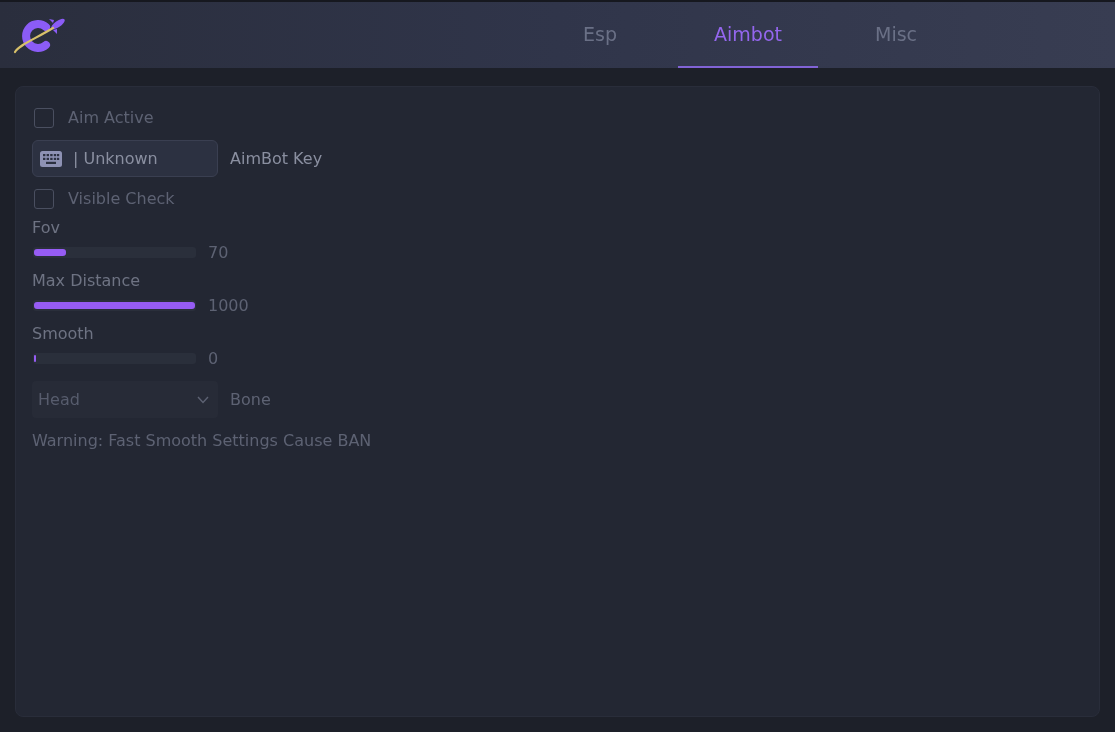  Describe the element at coordinates (63, 334) in the screenshot. I see `slider-label: Smooth` at that location.